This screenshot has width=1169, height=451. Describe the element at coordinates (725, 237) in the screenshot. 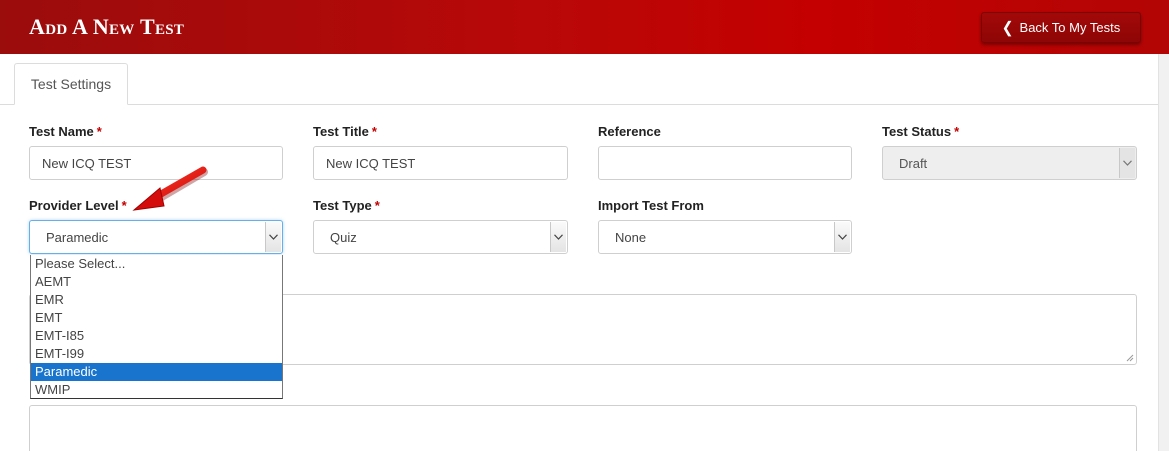

I see `import-test-from-select: None` at that location.